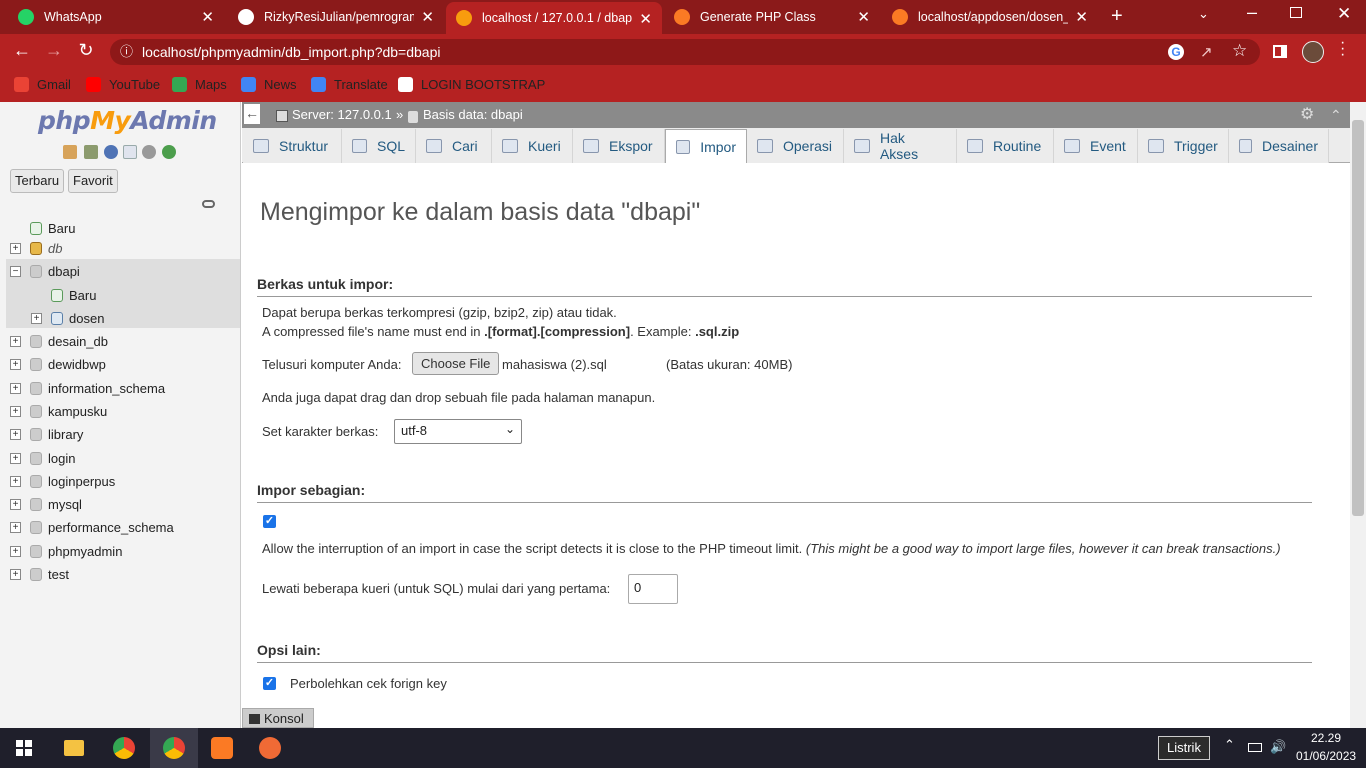 This screenshot has width=1366, height=768. Describe the element at coordinates (454, 146) in the screenshot. I see `tab-cari: Cari` at that location.